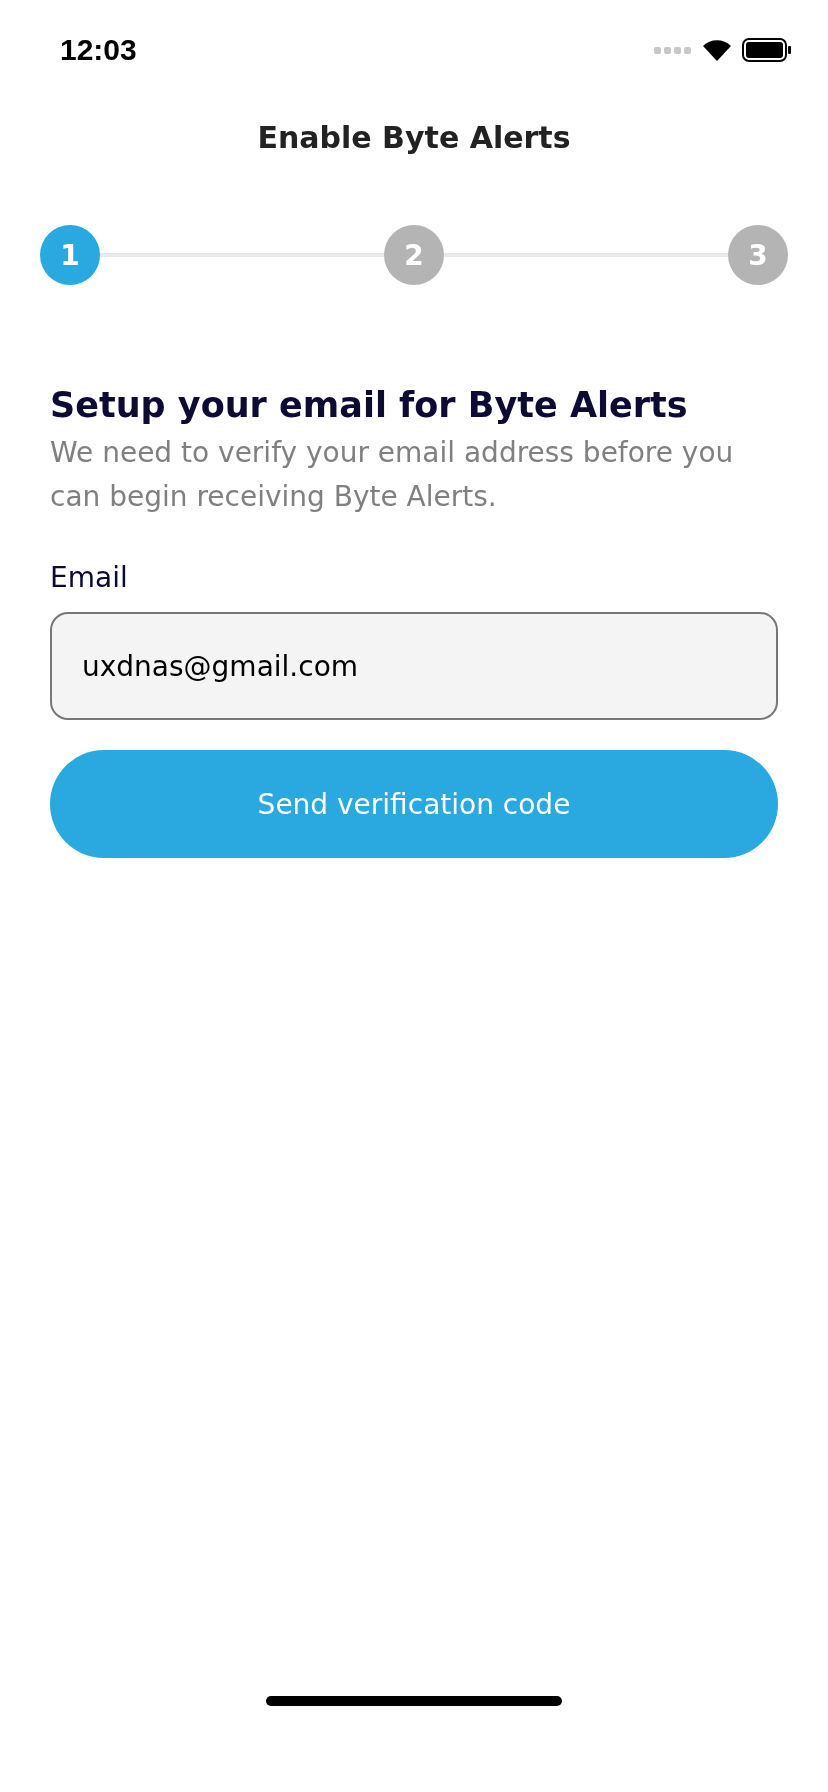 The height and width of the screenshot is (1792, 828). What do you see at coordinates (98, 50) in the screenshot?
I see `status-time: 12:03` at bounding box center [98, 50].